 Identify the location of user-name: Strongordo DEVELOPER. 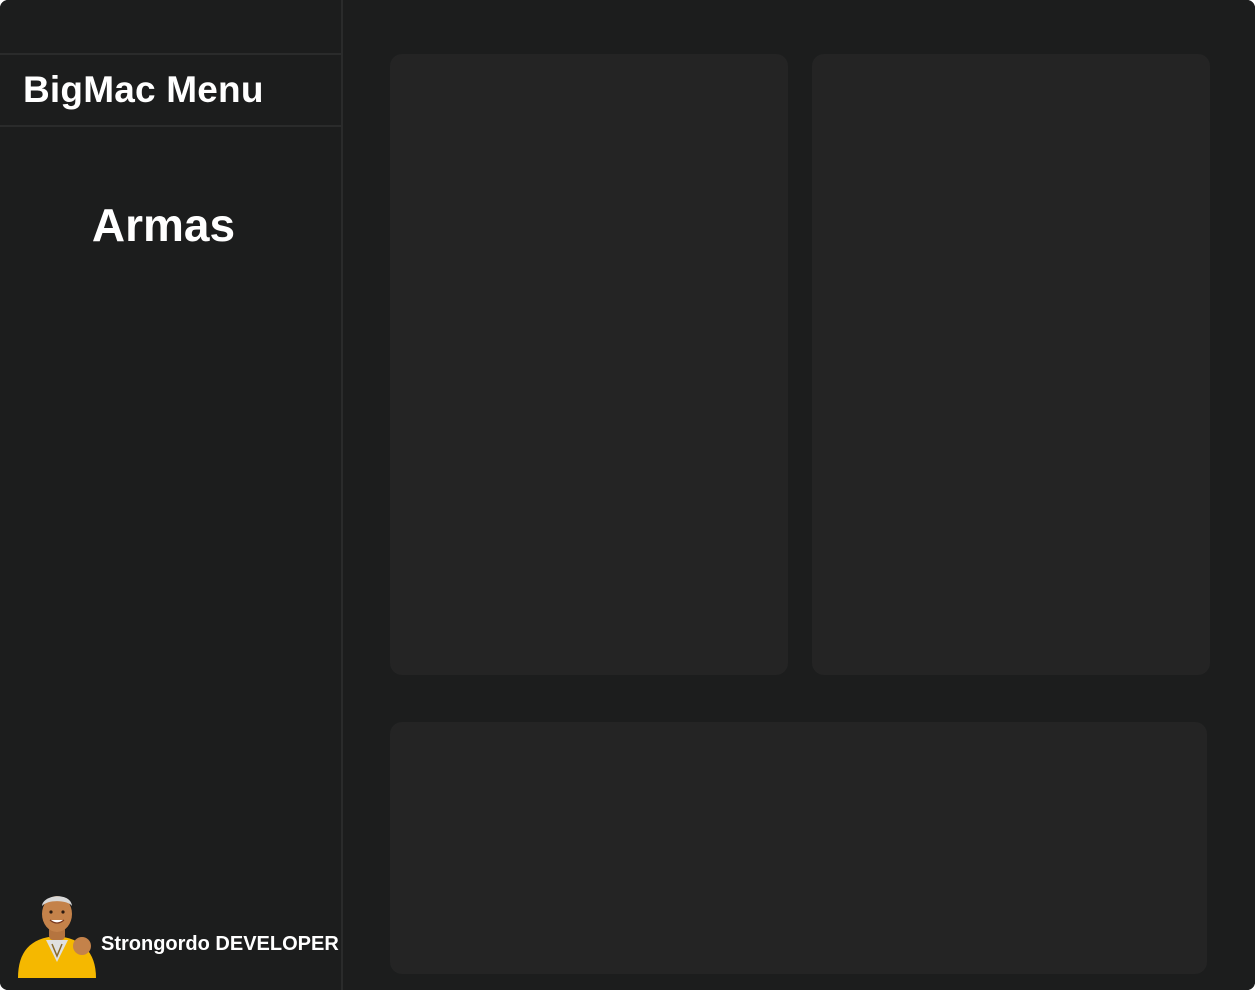
(220, 943).